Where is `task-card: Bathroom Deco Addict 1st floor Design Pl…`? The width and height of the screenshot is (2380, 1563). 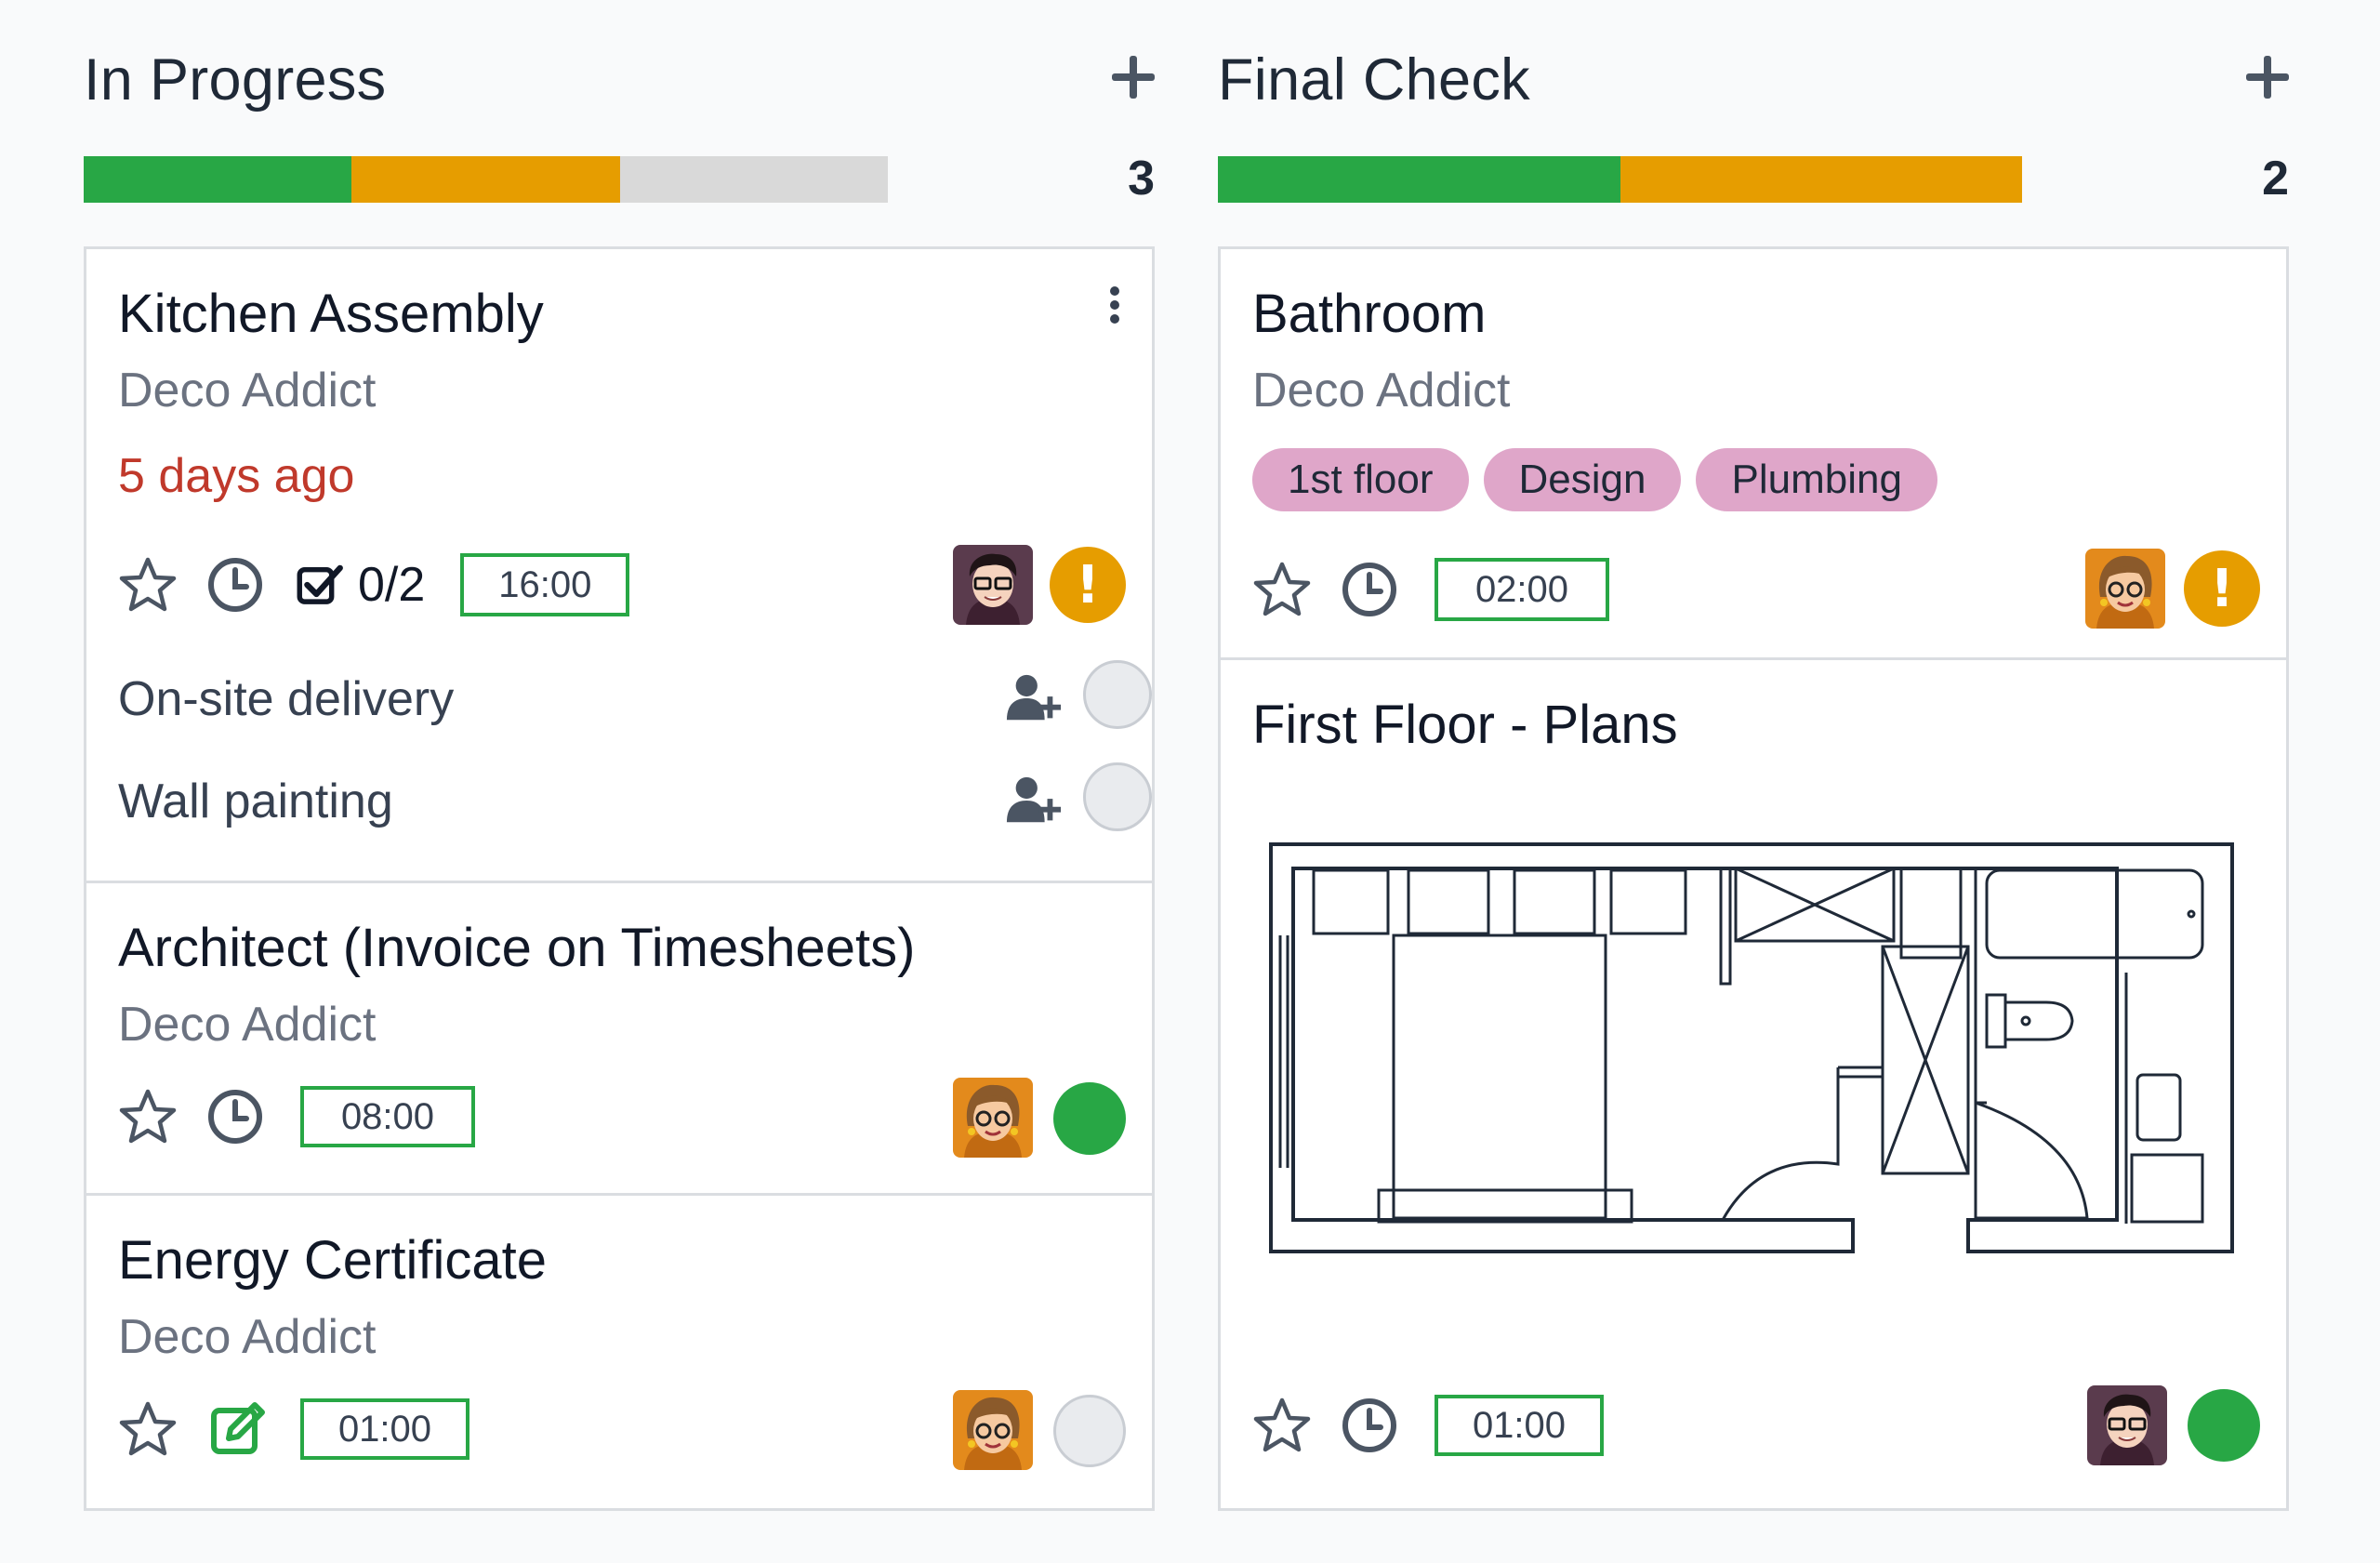
task-card: Bathroom Deco Addict 1st floor Design Pl… is located at coordinates (1753, 455).